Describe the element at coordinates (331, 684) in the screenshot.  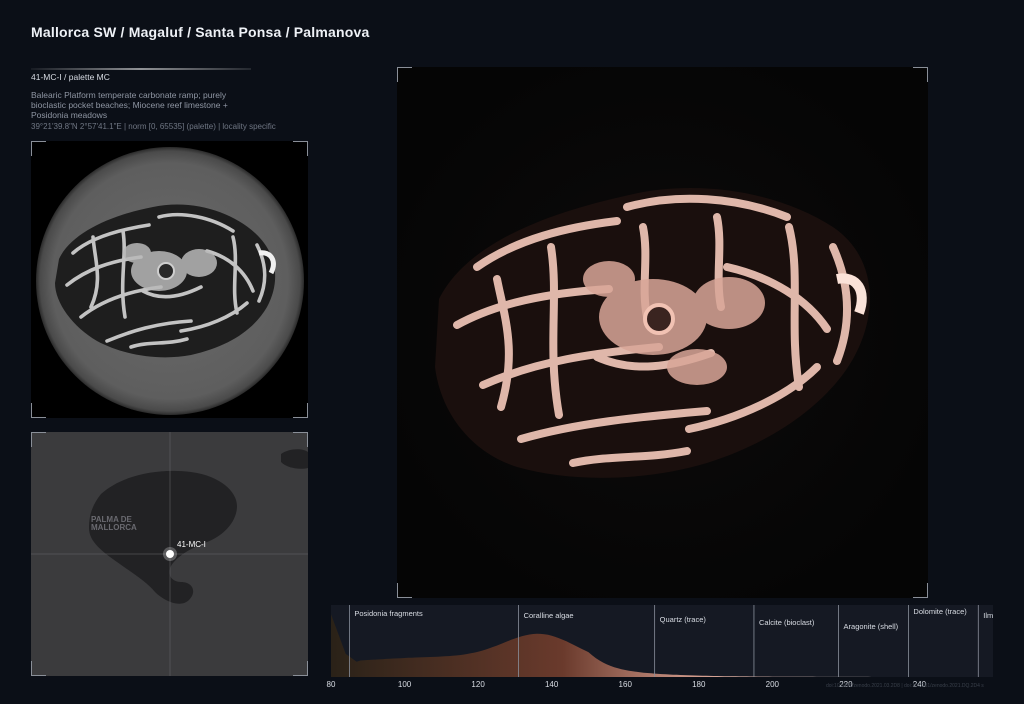
I see `x-tick-label: 80` at that location.